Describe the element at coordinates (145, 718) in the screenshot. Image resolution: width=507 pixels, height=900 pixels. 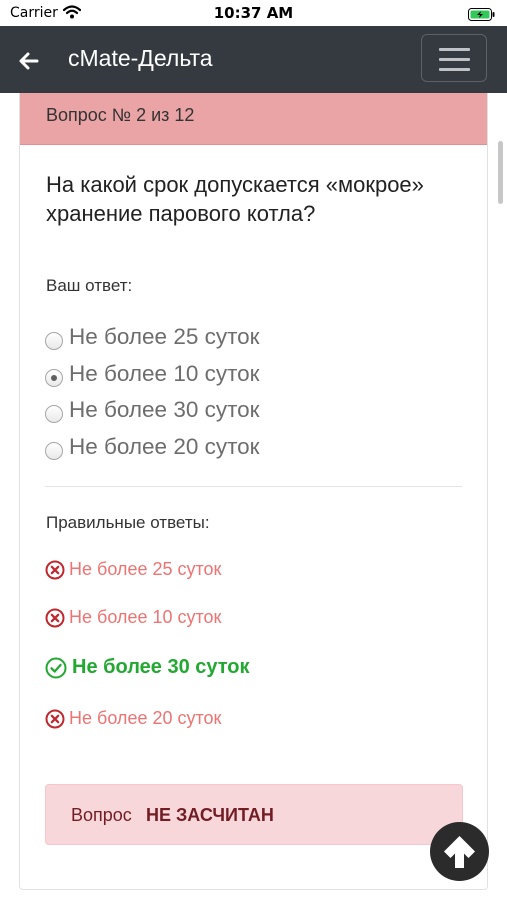
I see `result-label: Не более 20 суток` at that location.